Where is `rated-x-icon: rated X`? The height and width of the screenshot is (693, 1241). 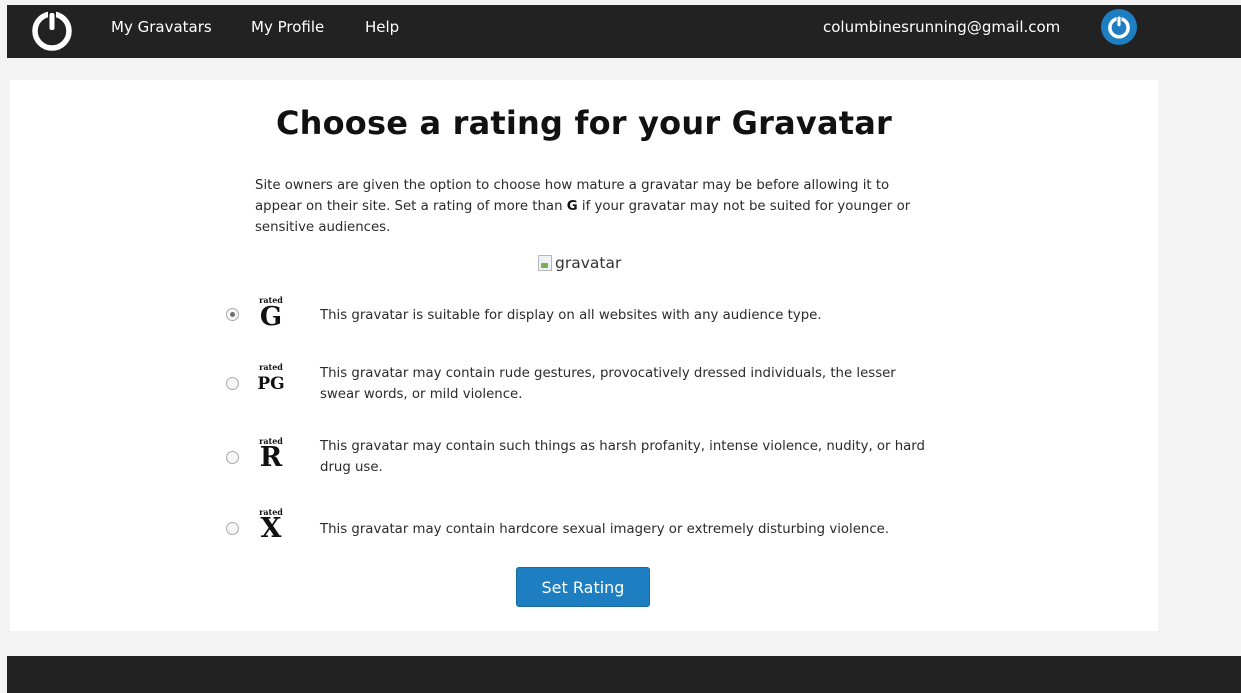 rated-x-icon: rated X is located at coordinates (271, 526).